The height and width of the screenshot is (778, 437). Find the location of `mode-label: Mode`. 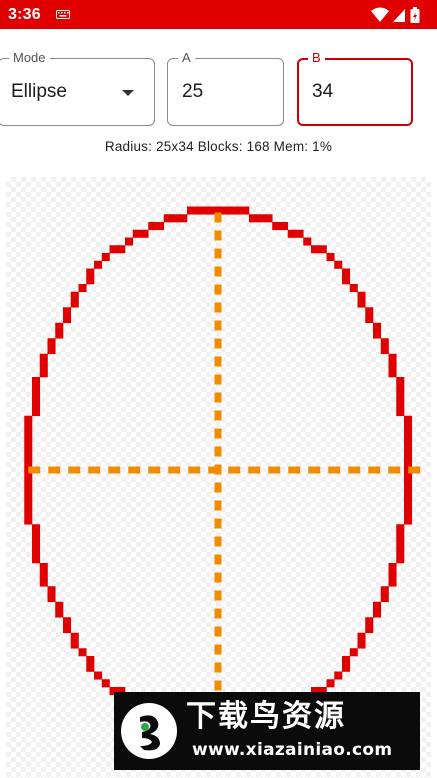

mode-label: Mode is located at coordinates (29, 58).